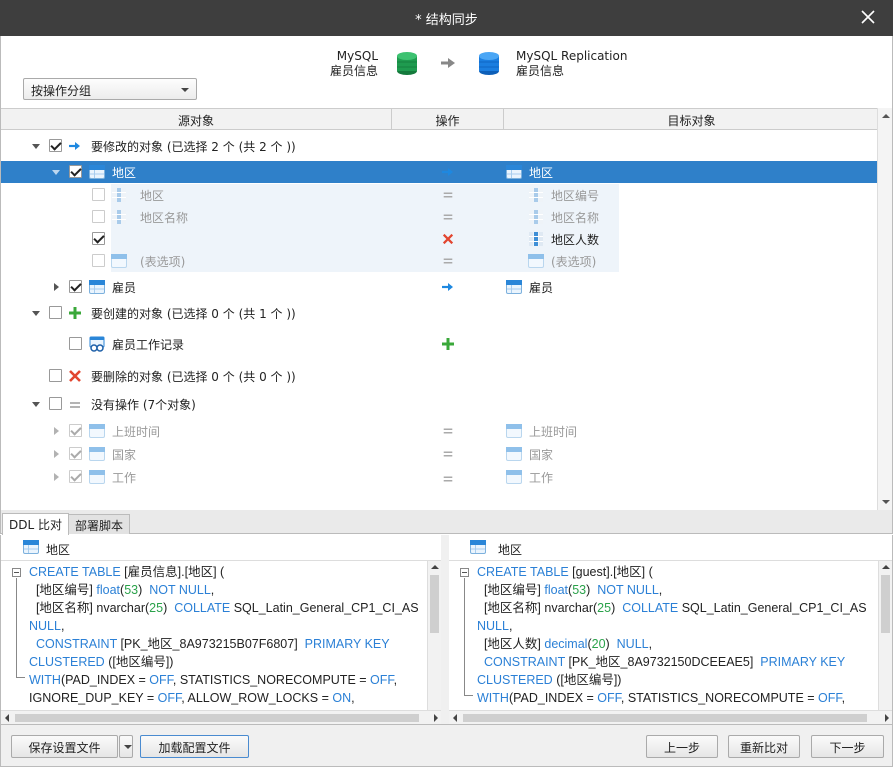 Image resolution: width=893 pixels, height=767 pixels. I want to click on code-token: [地区编号], so click(511, 590).